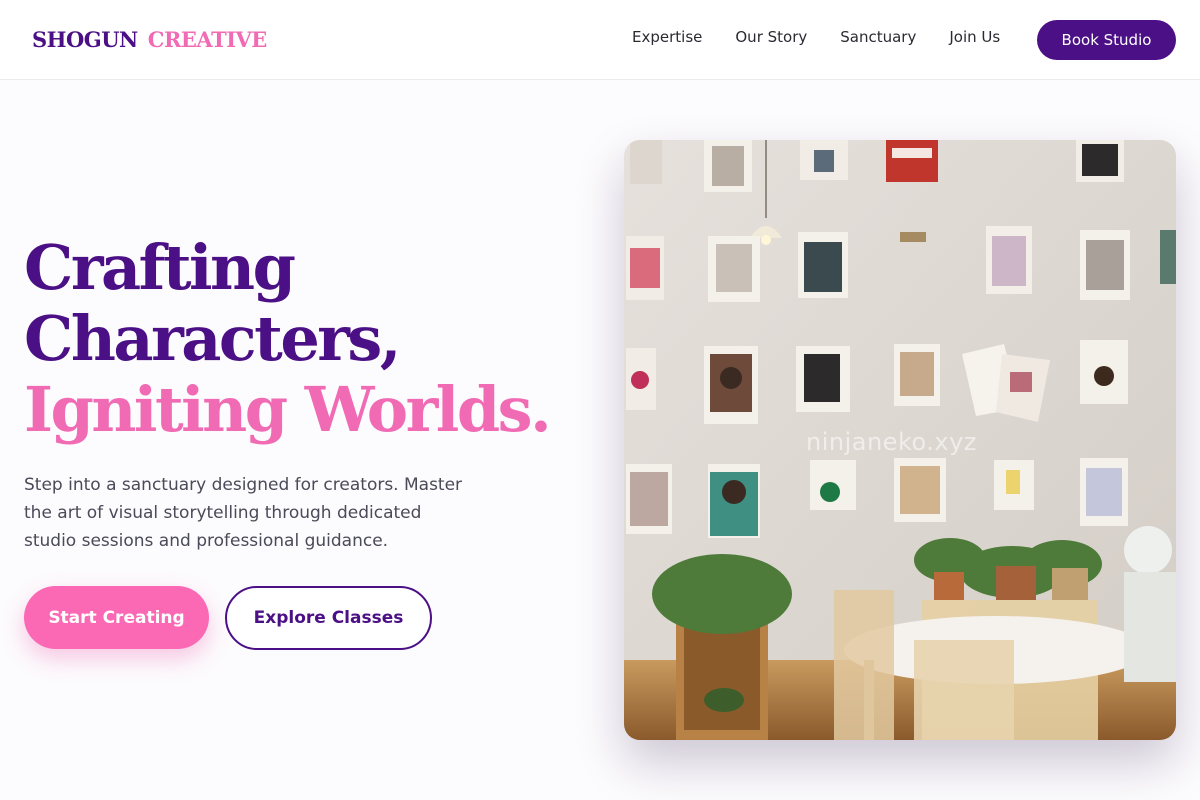  What do you see at coordinates (667, 37) in the screenshot?
I see `nav-link-expertise: Expertise` at bounding box center [667, 37].